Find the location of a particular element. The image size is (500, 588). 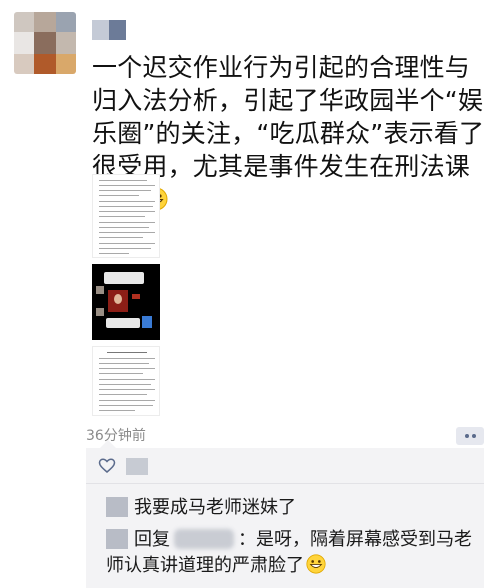

comment-1: 我要成马老师迷妹了 is located at coordinates (291, 508).